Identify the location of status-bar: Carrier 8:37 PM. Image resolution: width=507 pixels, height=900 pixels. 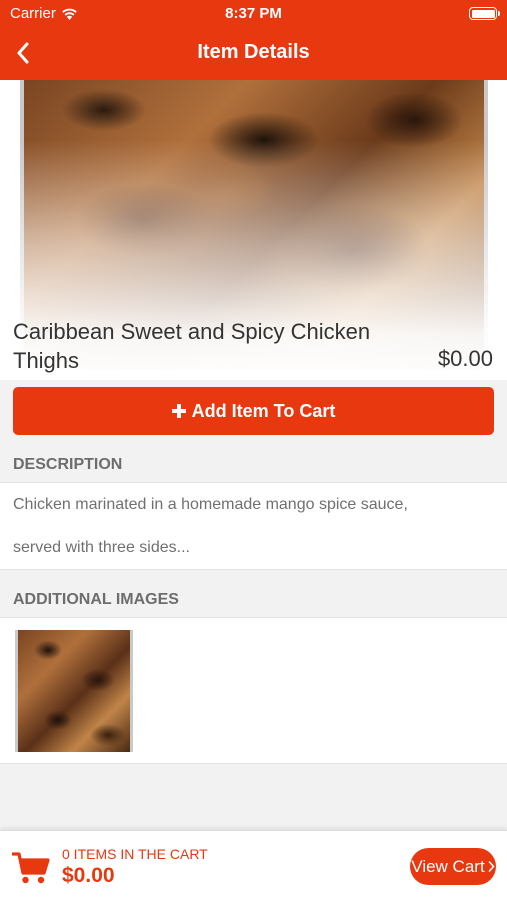
(253, 14).